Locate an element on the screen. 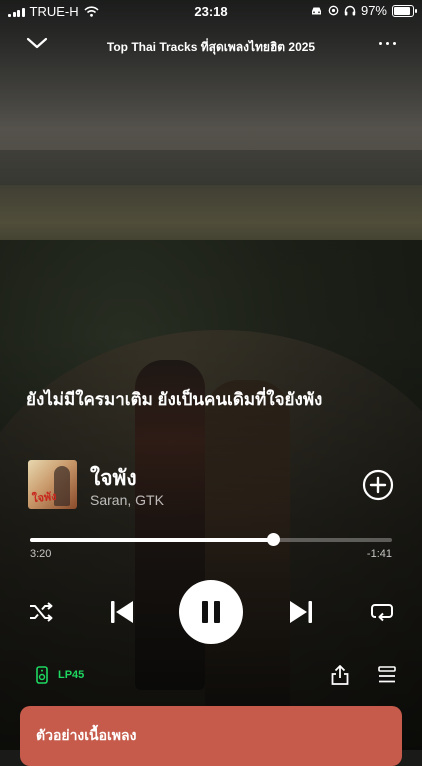  bottom-actions: LP45 is located at coordinates (211, 676).